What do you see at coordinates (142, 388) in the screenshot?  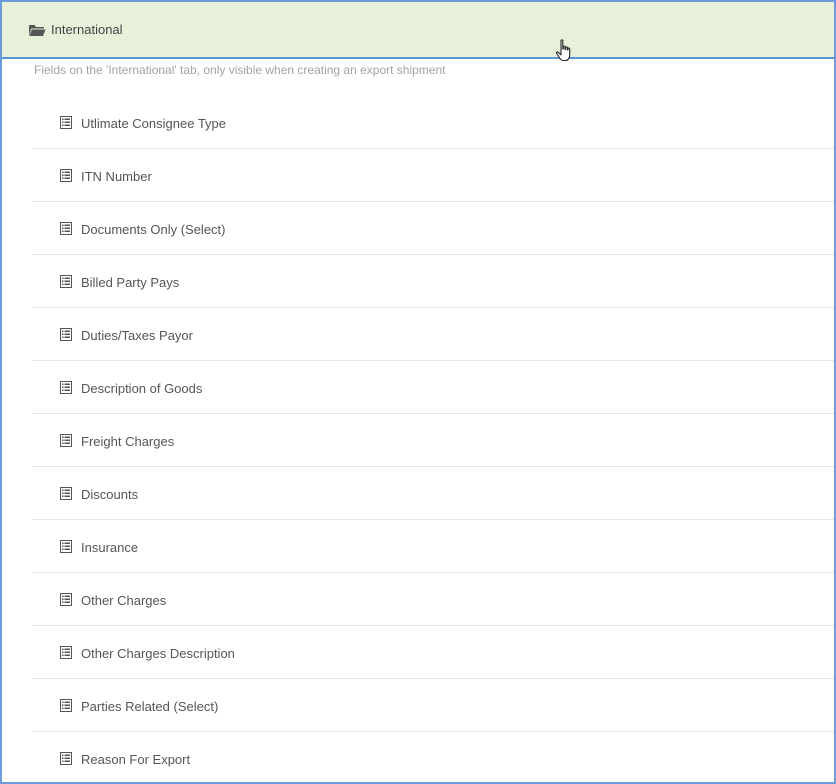 I see `field-label: Description of Goods` at bounding box center [142, 388].